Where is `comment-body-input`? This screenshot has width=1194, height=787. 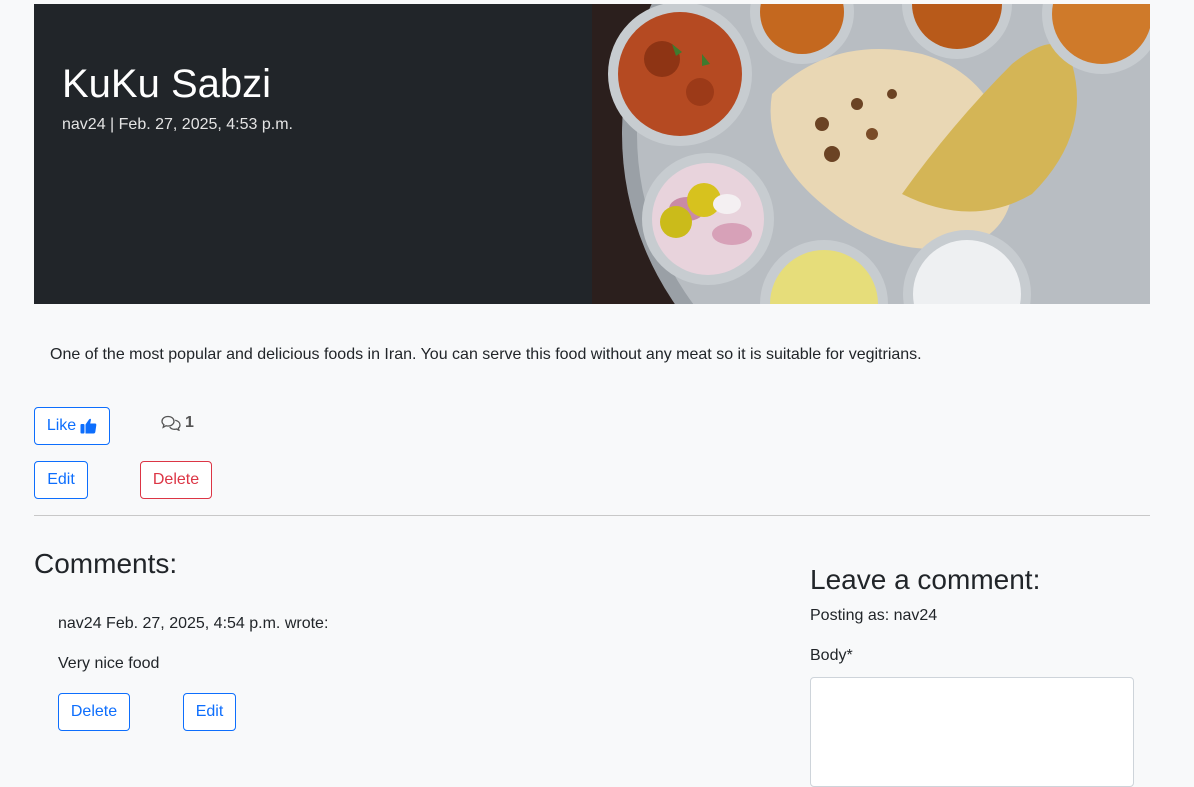
comment-body-input is located at coordinates (972, 732).